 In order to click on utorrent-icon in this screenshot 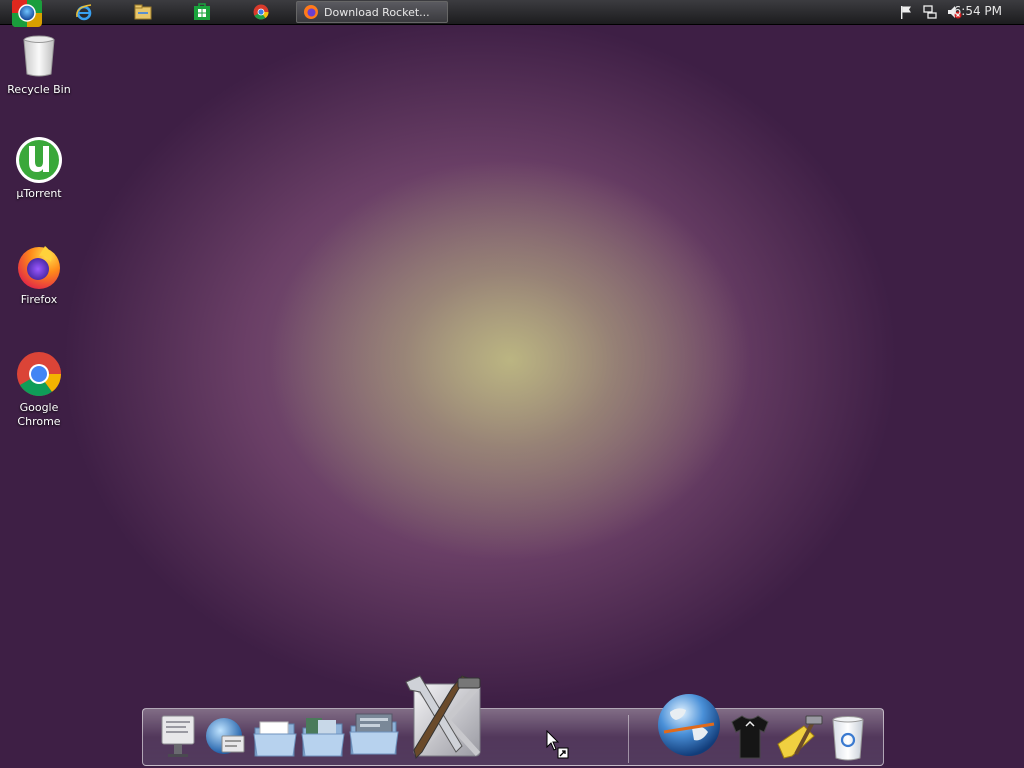, I will do `click(39, 160)`.